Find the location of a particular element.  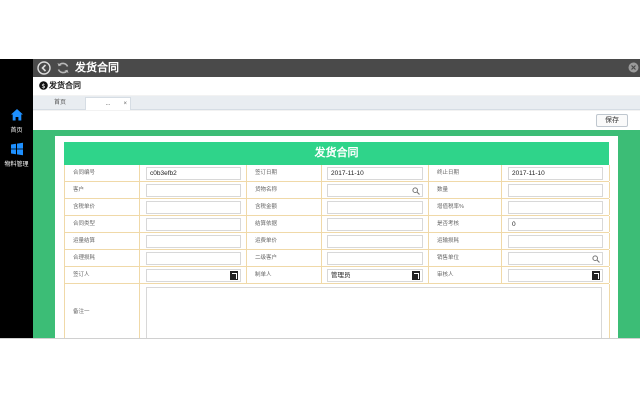

field-label: 制单人 is located at coordinates (284, 275).